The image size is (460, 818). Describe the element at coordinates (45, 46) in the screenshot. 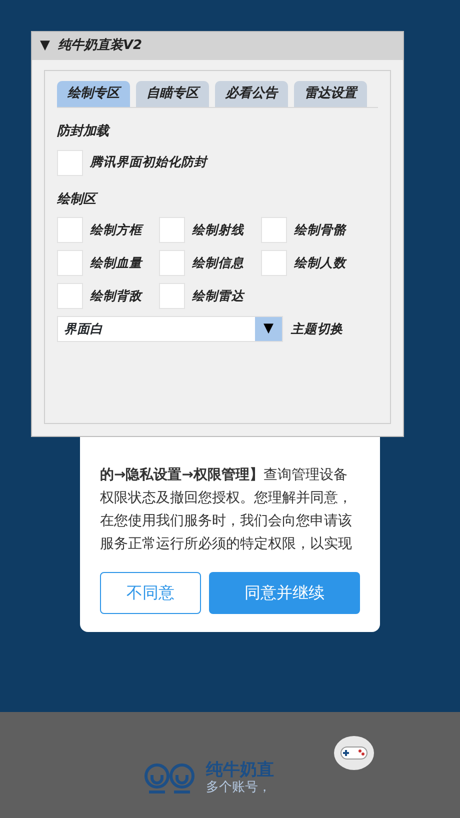

I see `collapse-toggle: ▼` at that location.